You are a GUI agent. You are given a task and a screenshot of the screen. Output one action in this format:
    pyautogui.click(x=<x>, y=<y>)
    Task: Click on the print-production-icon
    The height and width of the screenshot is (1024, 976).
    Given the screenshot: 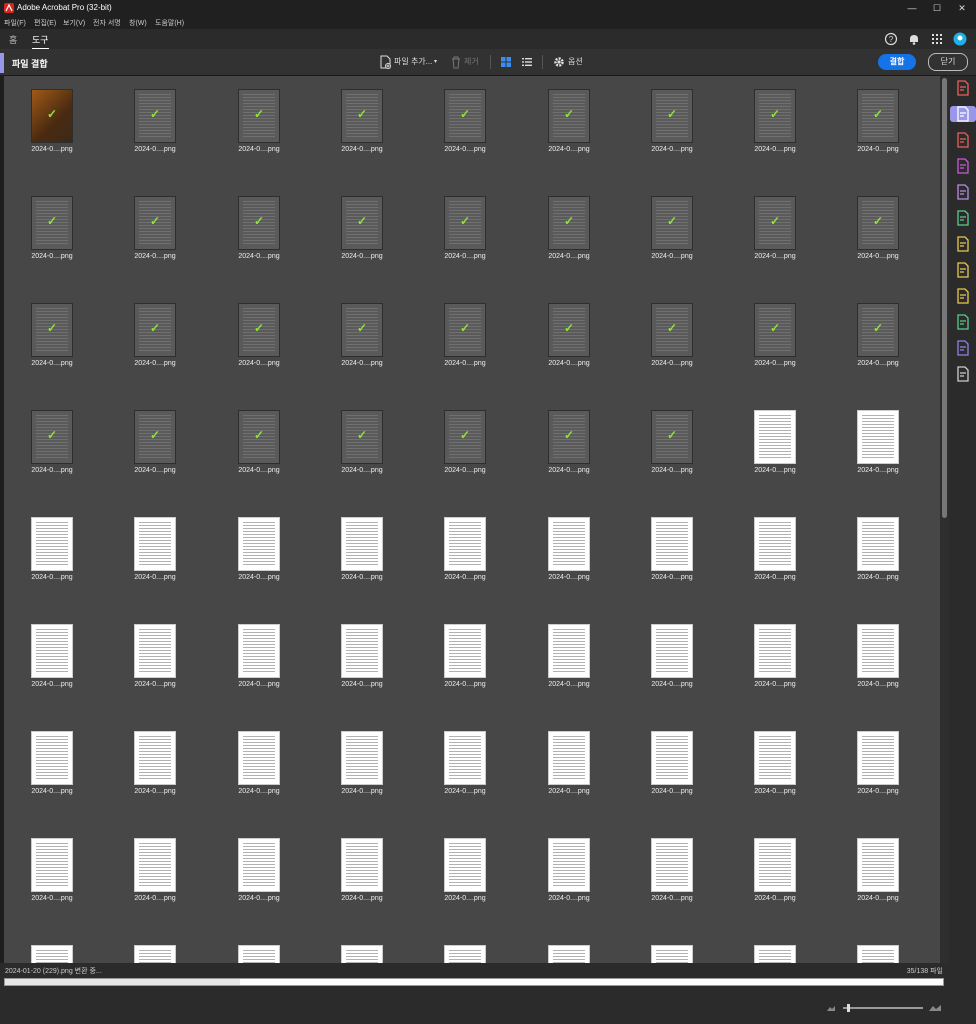 What is the action you would take?
    pyautogui.click(x=963, y=322)
    